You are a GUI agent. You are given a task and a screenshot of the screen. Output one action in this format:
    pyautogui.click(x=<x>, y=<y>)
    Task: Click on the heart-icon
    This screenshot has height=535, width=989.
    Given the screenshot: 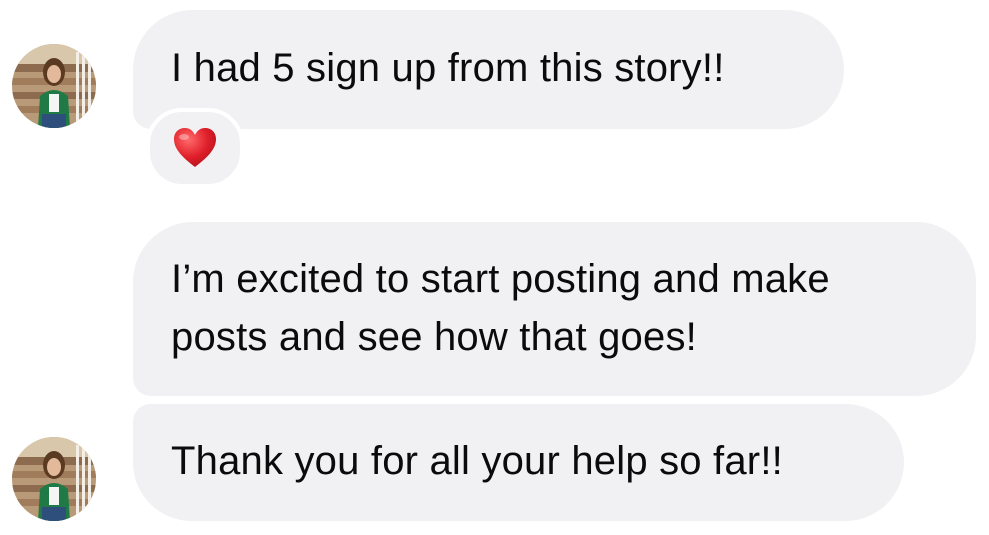 What is the action you would take?
    pyautogui.click(x=195, y=147)
    